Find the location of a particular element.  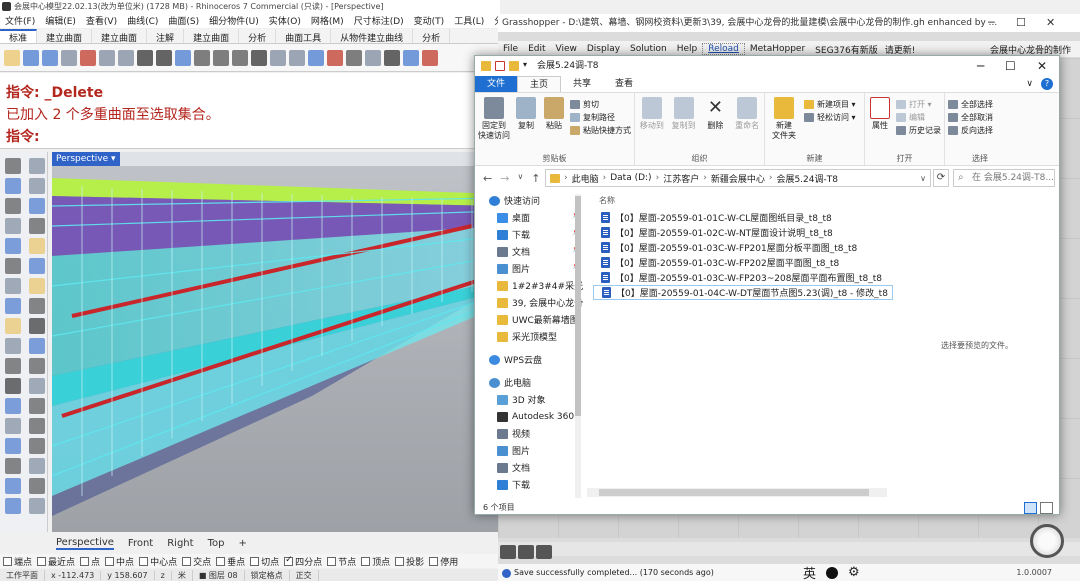

osnap-toggle: 投影 is located at coordinates (409, 561).